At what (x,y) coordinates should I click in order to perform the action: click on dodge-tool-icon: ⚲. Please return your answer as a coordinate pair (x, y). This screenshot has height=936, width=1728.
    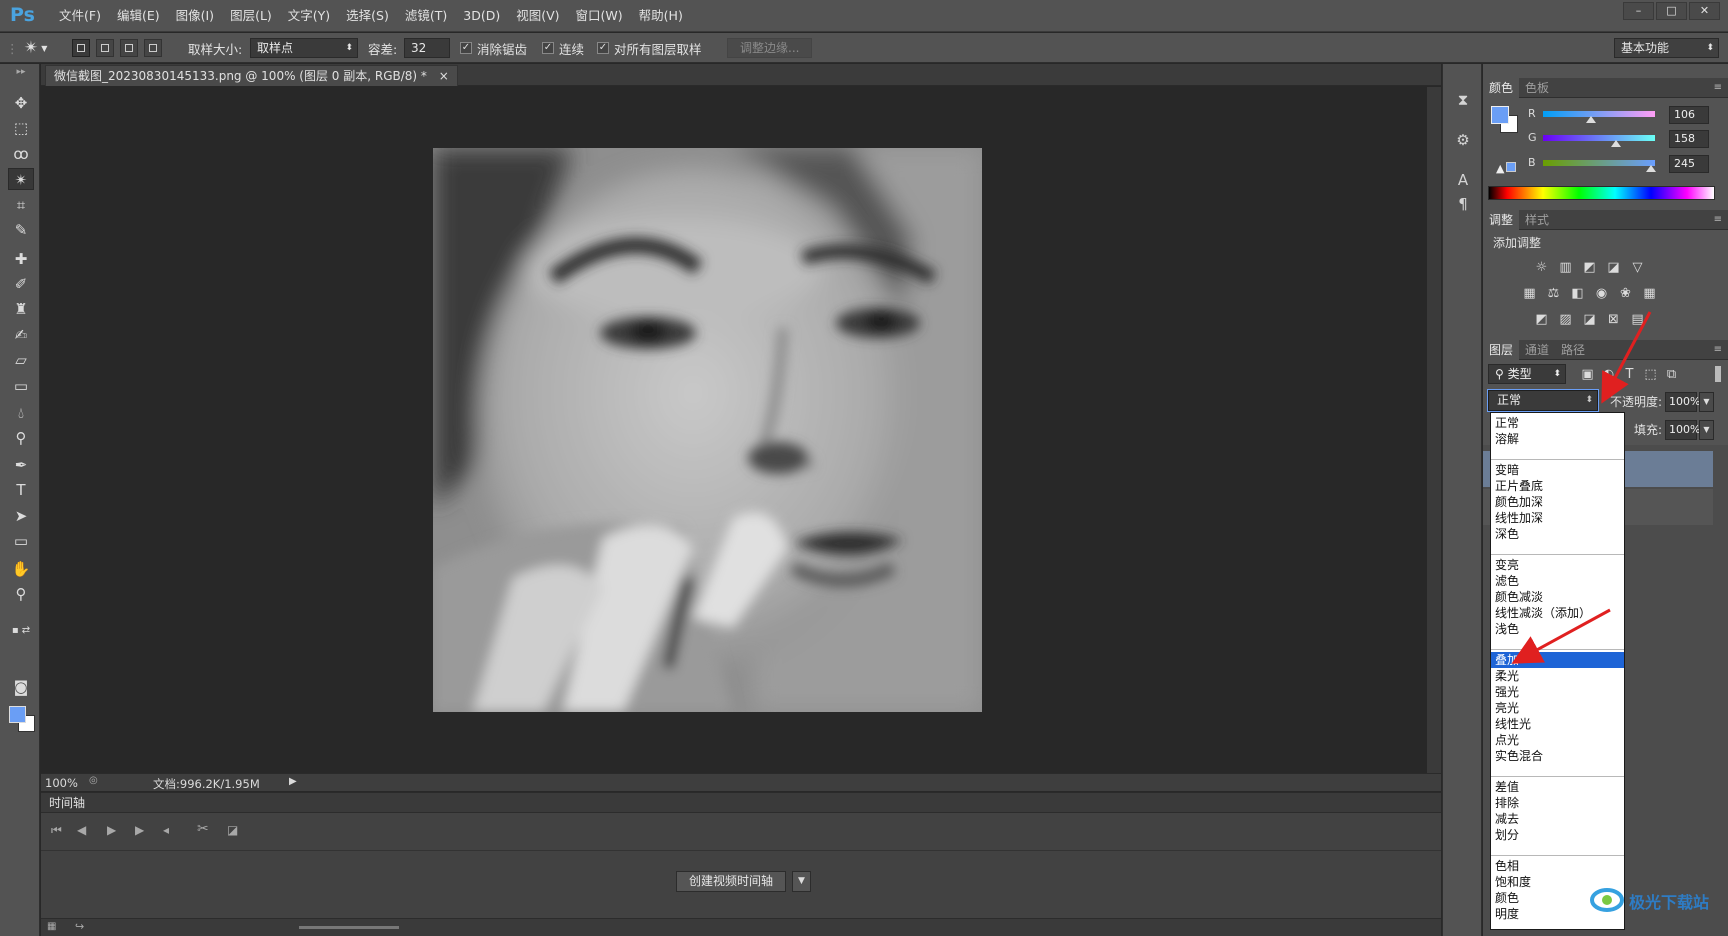
    Looking at the image, I should click on (21, 438).